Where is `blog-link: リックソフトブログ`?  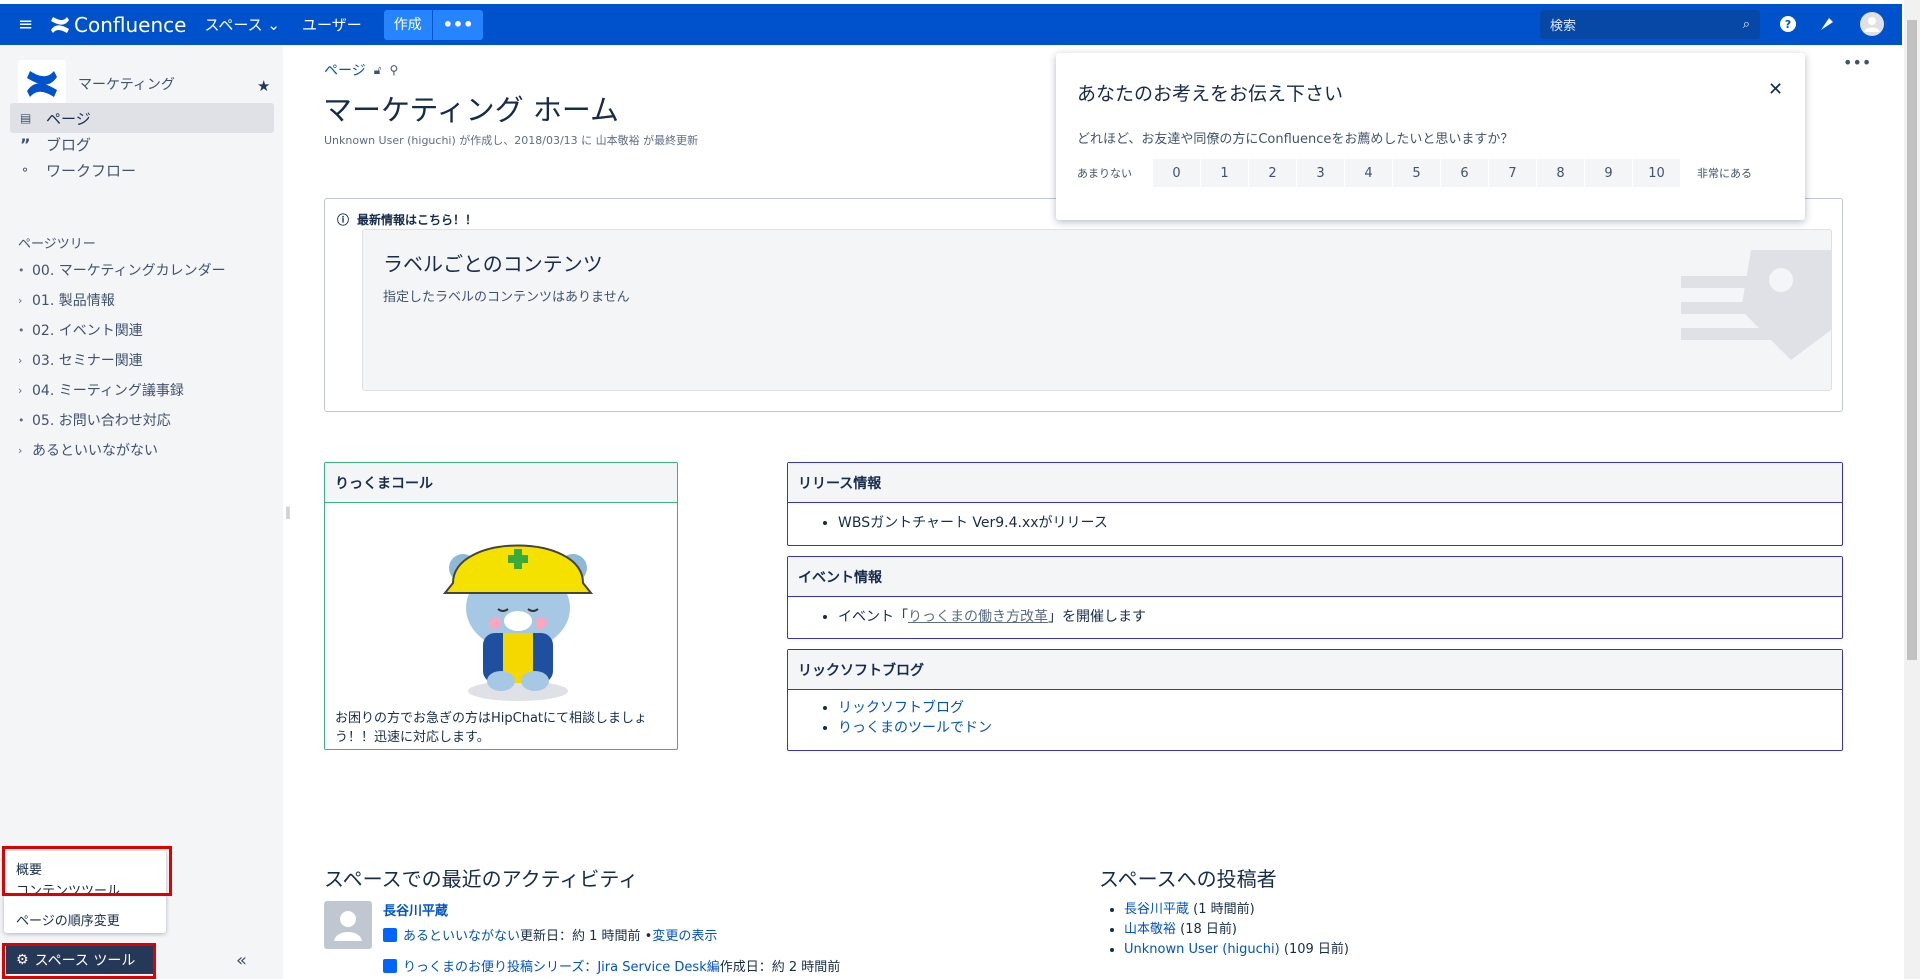
blog-link: リックソフトブログ is located at coordinates (901, 708).